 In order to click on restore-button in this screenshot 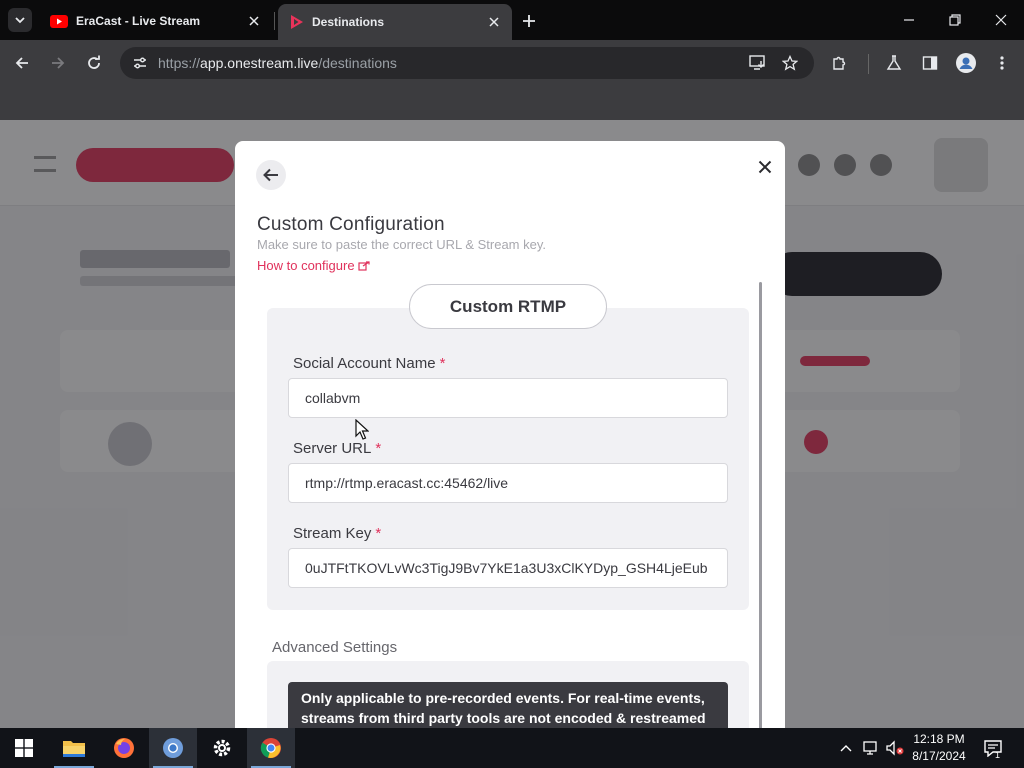, I will do `click(955, 20)`.